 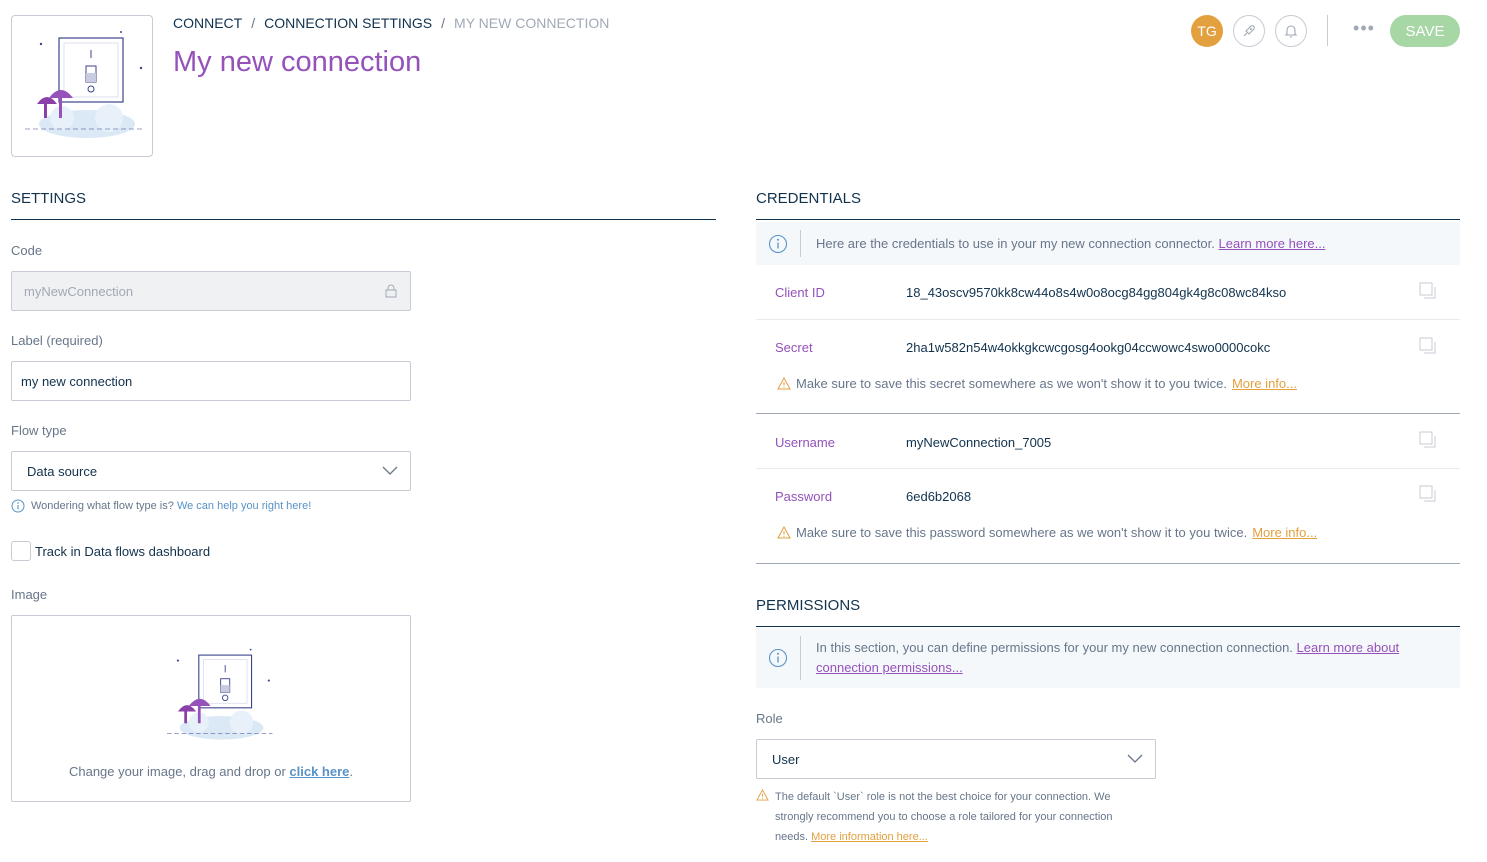 I want to click on permissions-info-icon-wrap, so click(x=778, y=658).